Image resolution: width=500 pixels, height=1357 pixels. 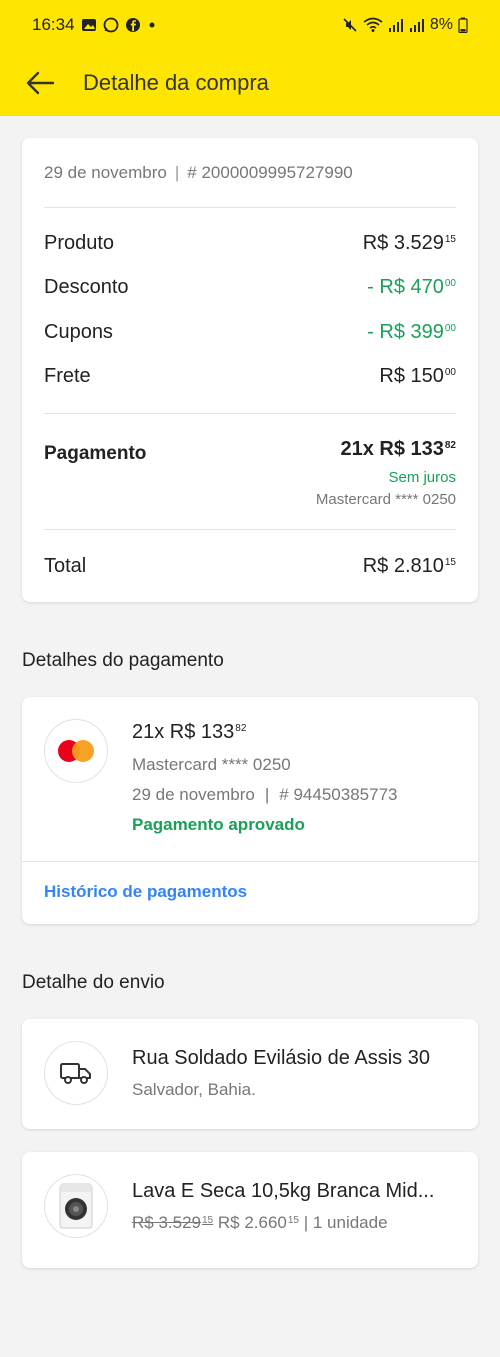 I want to click on truck-icon, so click(x=76, y=1073).